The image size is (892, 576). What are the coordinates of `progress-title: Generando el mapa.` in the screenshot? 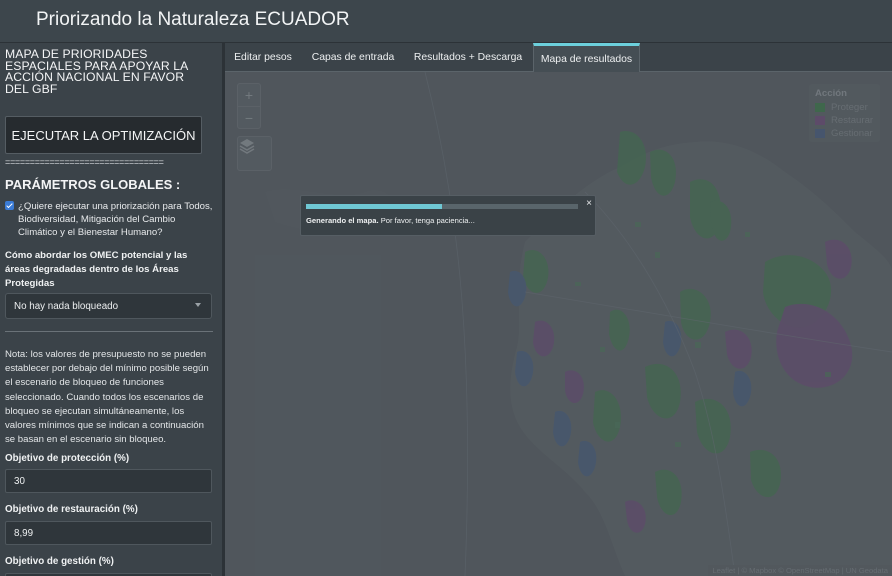 It's located at (342, 220).